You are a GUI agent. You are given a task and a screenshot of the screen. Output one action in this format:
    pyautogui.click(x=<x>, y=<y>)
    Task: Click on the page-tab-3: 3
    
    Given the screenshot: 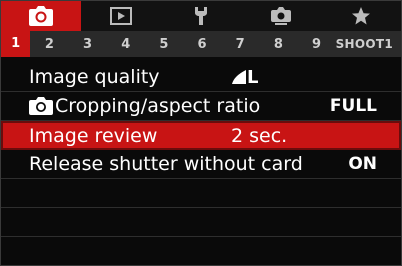 What is the action you would take?
    pyautogui.click(x=88, y=44)
    